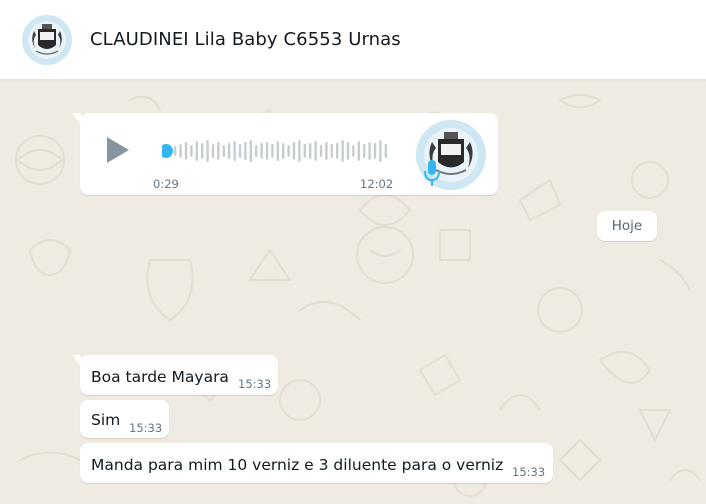  Describe the element at coordinates (377, 184) in the screenshot. I see `message-time: 12:02` at that location.